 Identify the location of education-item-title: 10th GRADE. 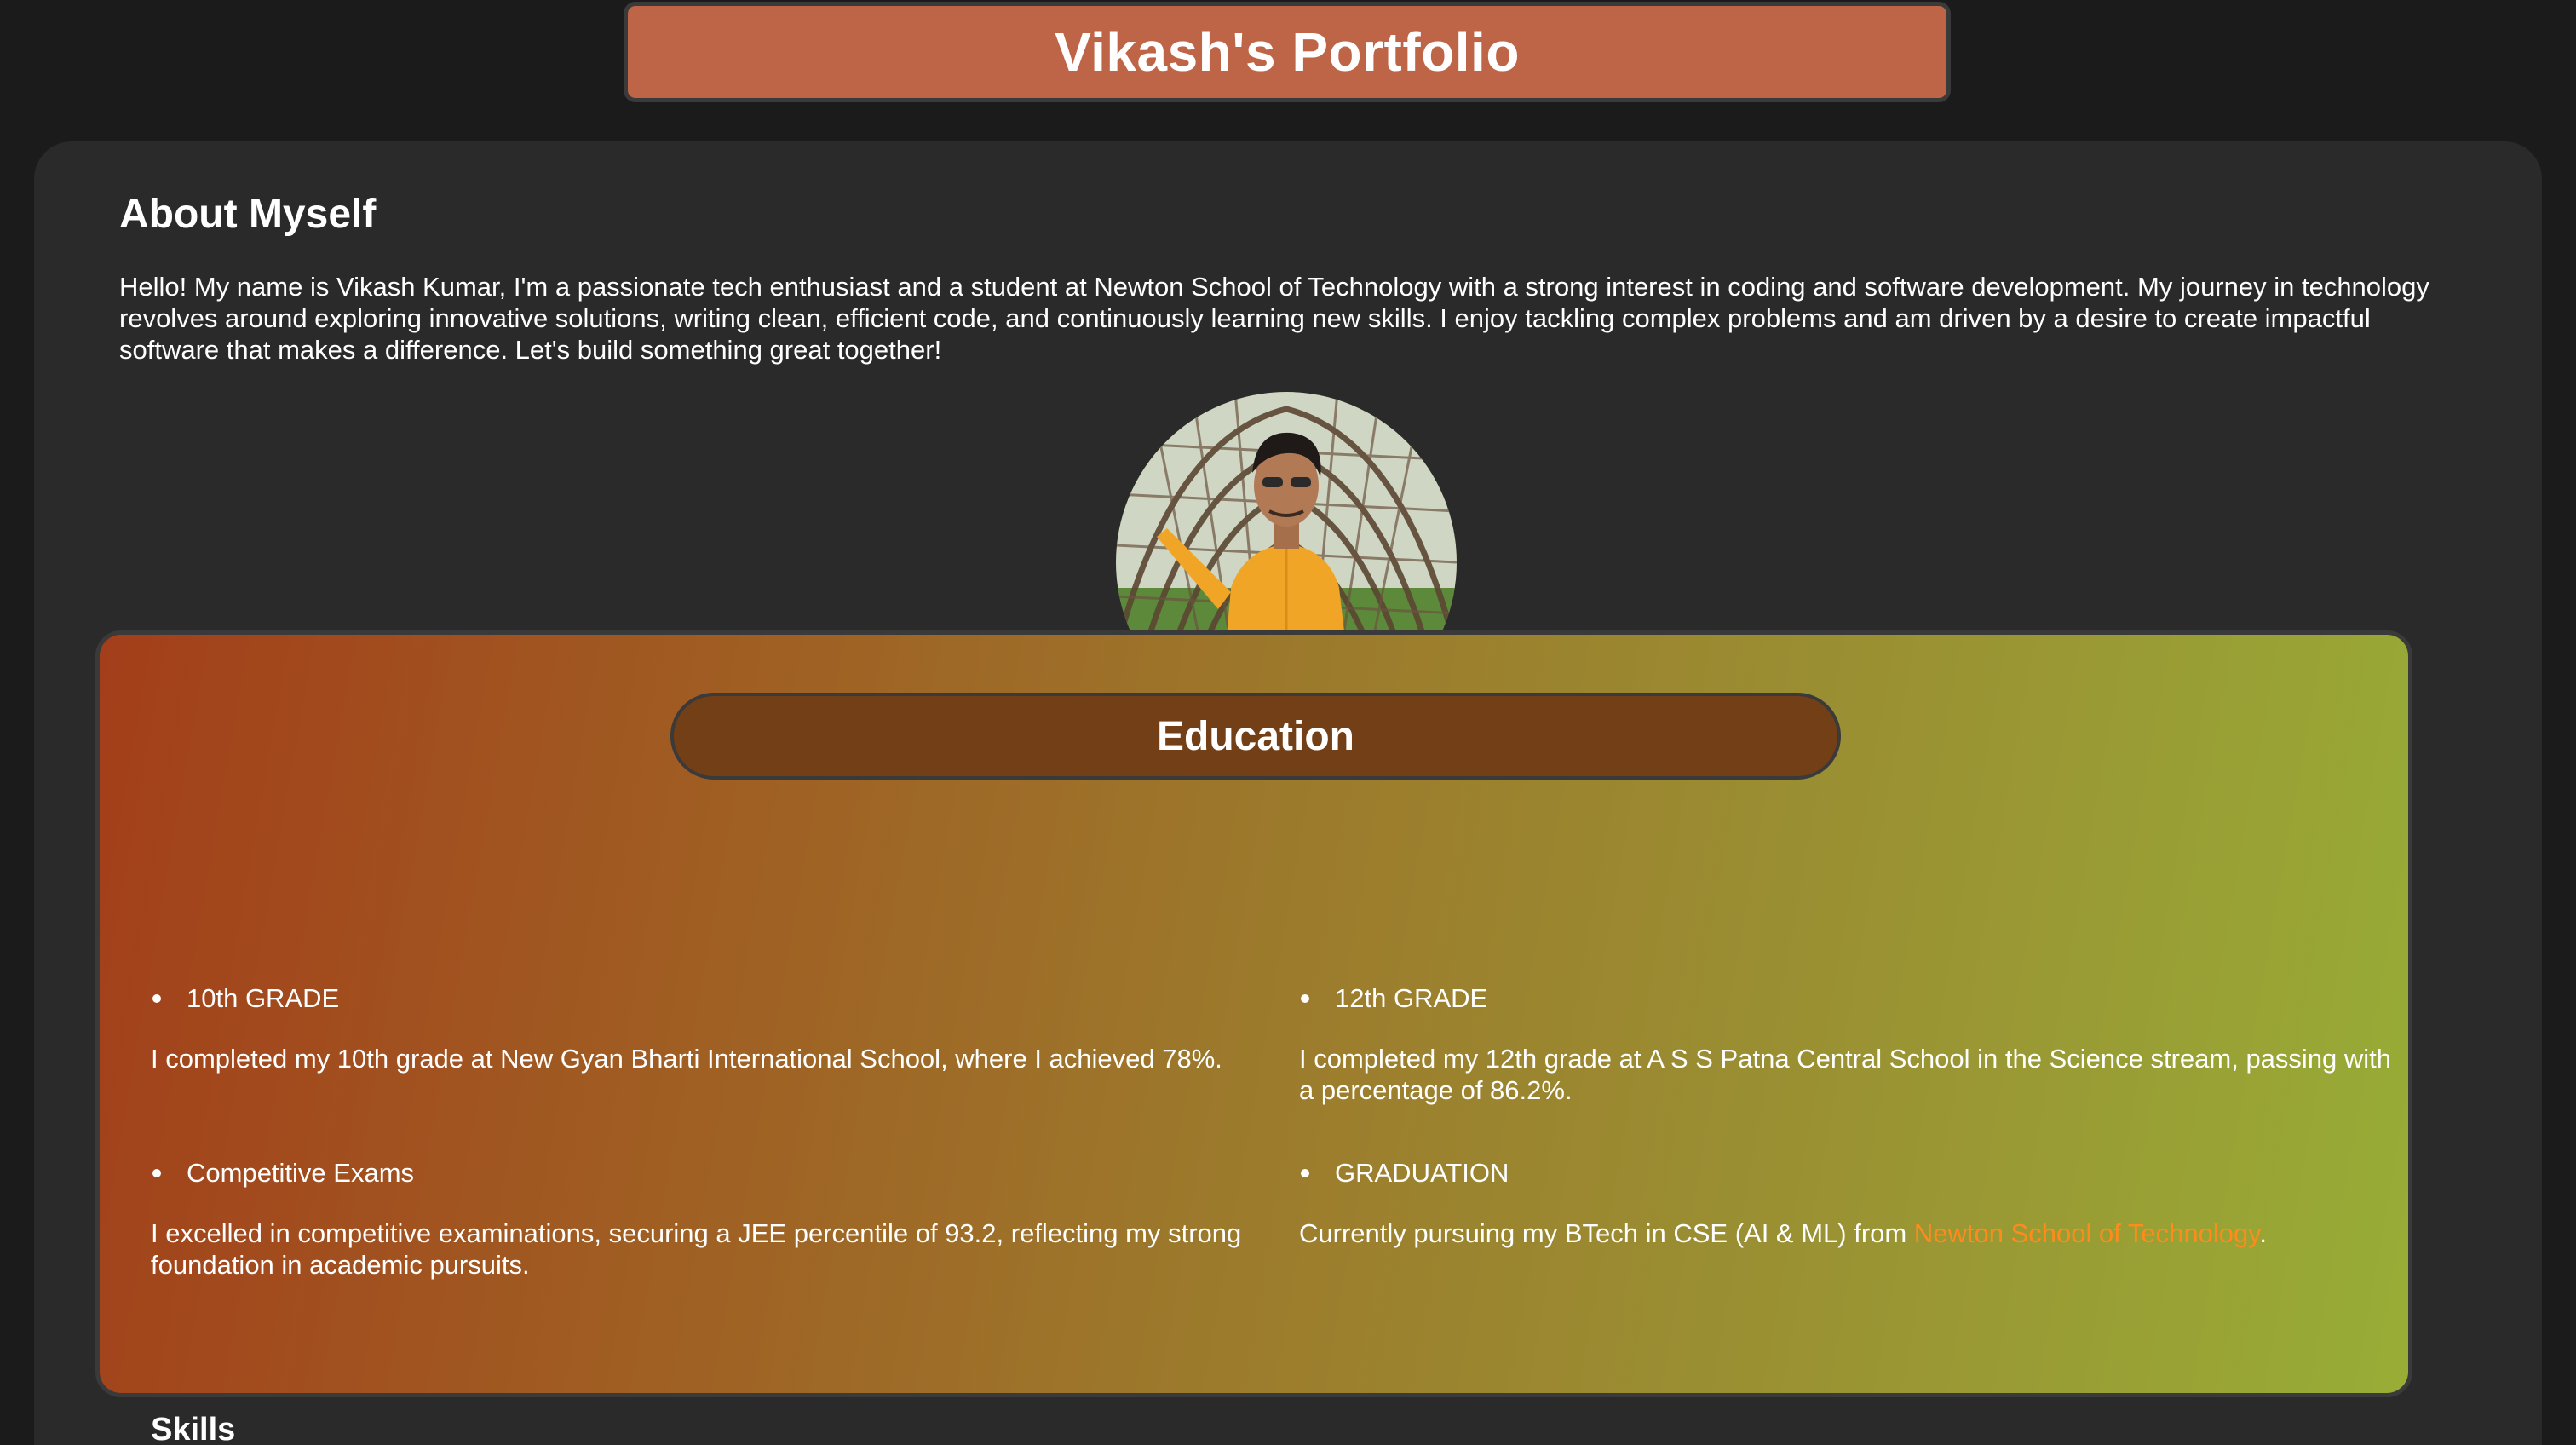
(263, 998).